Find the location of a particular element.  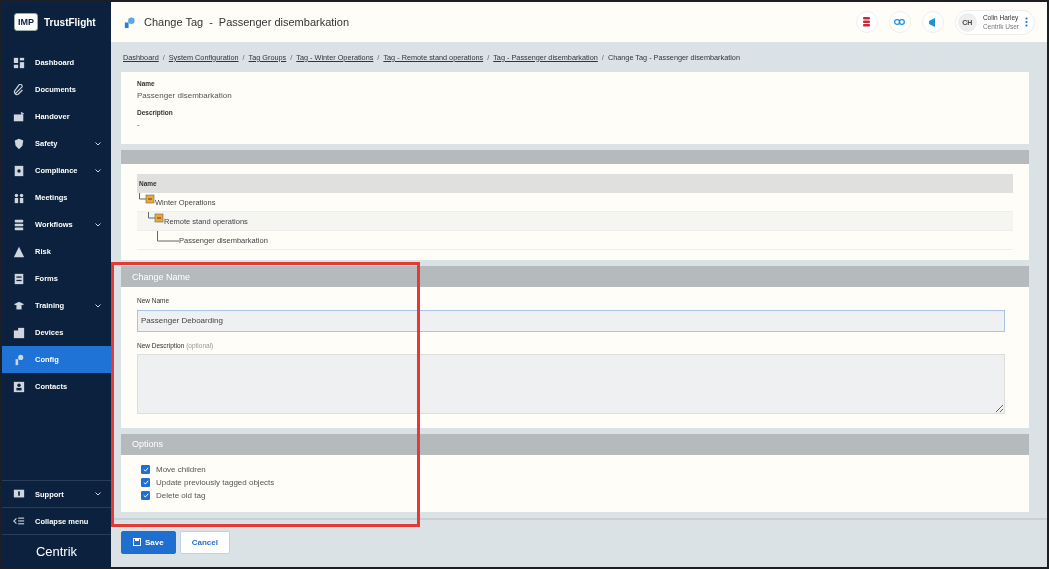

form-icon is located at coordinates (19, 278).